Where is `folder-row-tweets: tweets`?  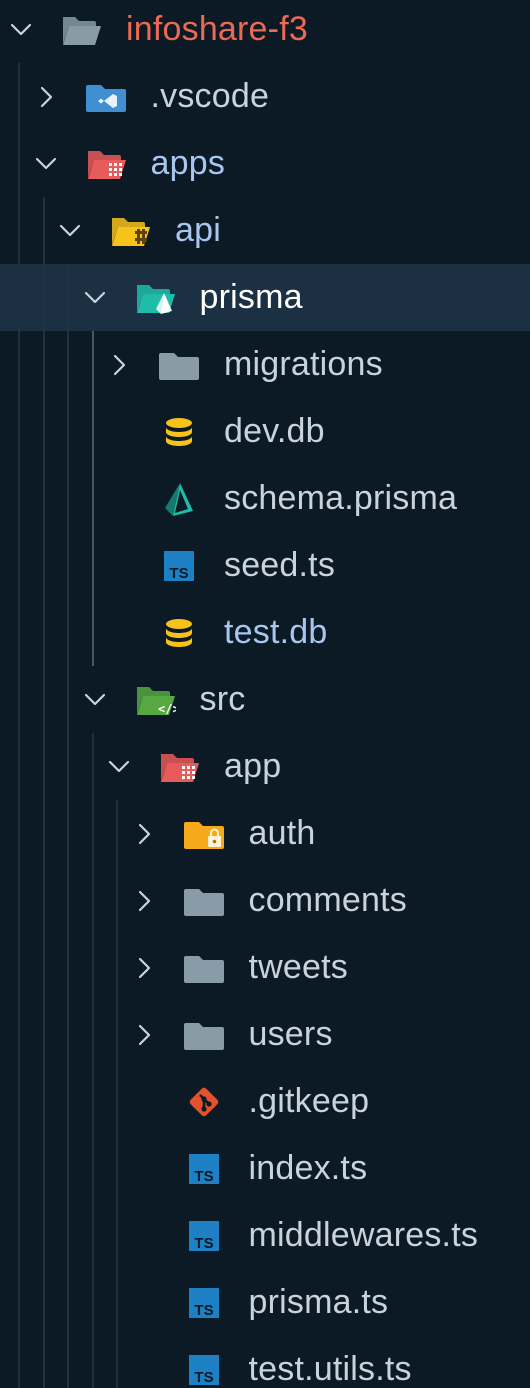 folder-row-tweets: tweets is located at coordinates (265, 967).